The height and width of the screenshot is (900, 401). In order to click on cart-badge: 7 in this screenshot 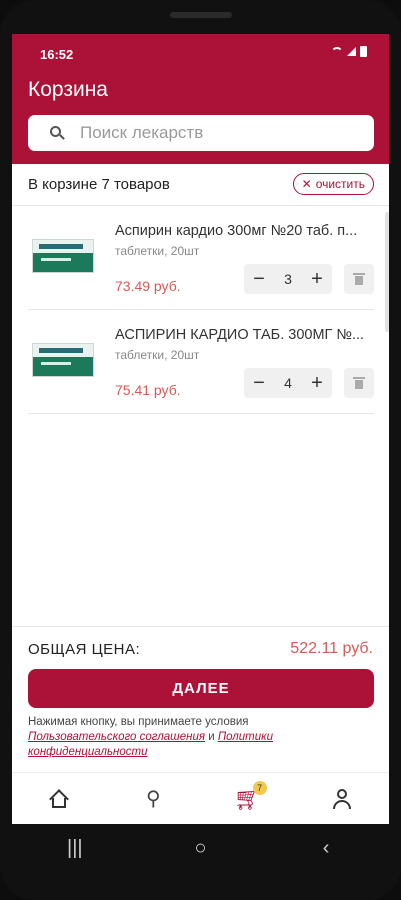, I will do `click(259, 787)`.